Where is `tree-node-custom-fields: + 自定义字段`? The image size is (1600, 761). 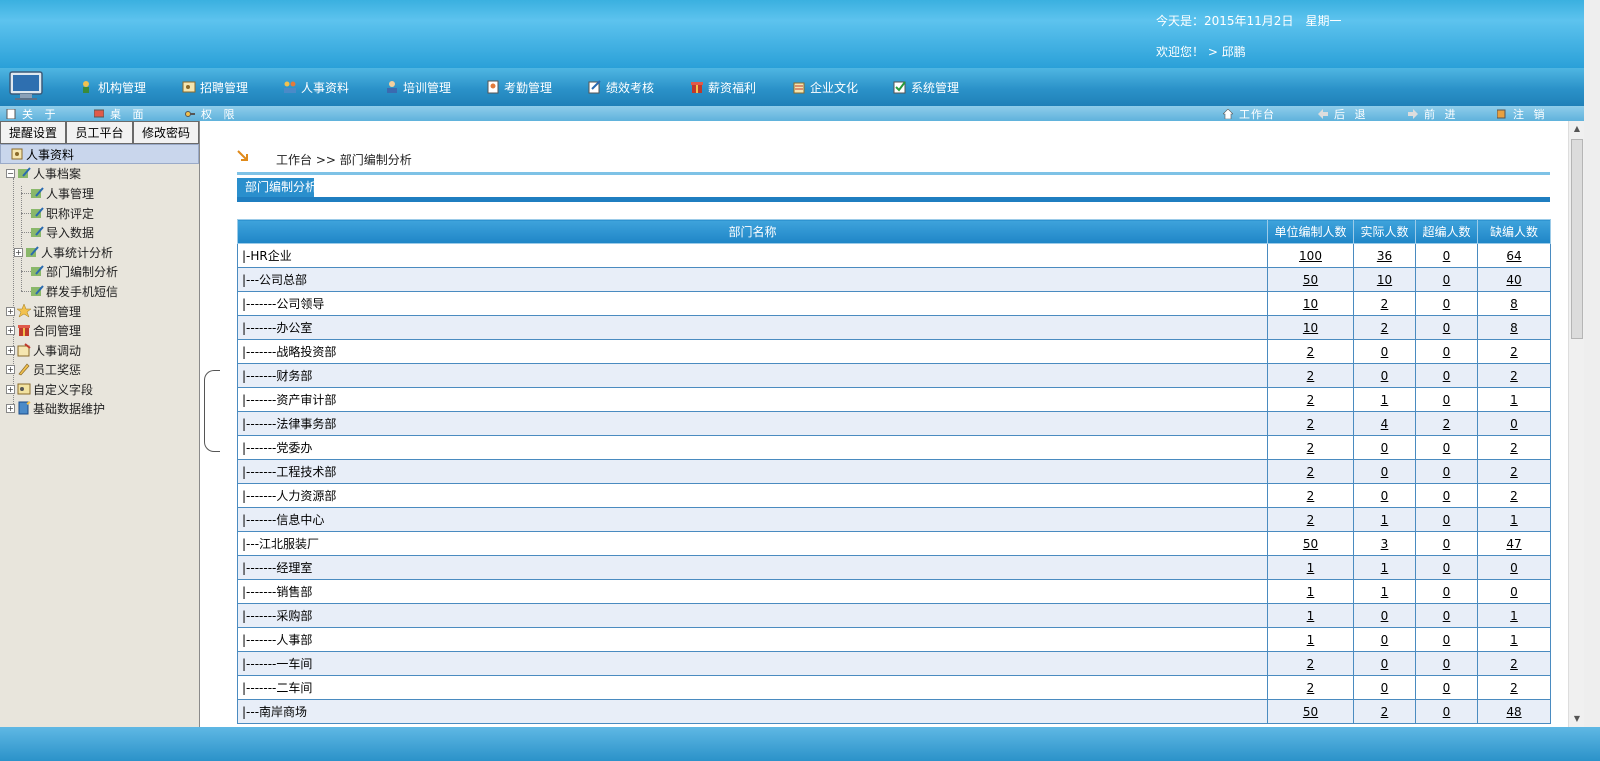 tree-node-custom-fields: + 自定义字段 is located at coordinates (49, 389).